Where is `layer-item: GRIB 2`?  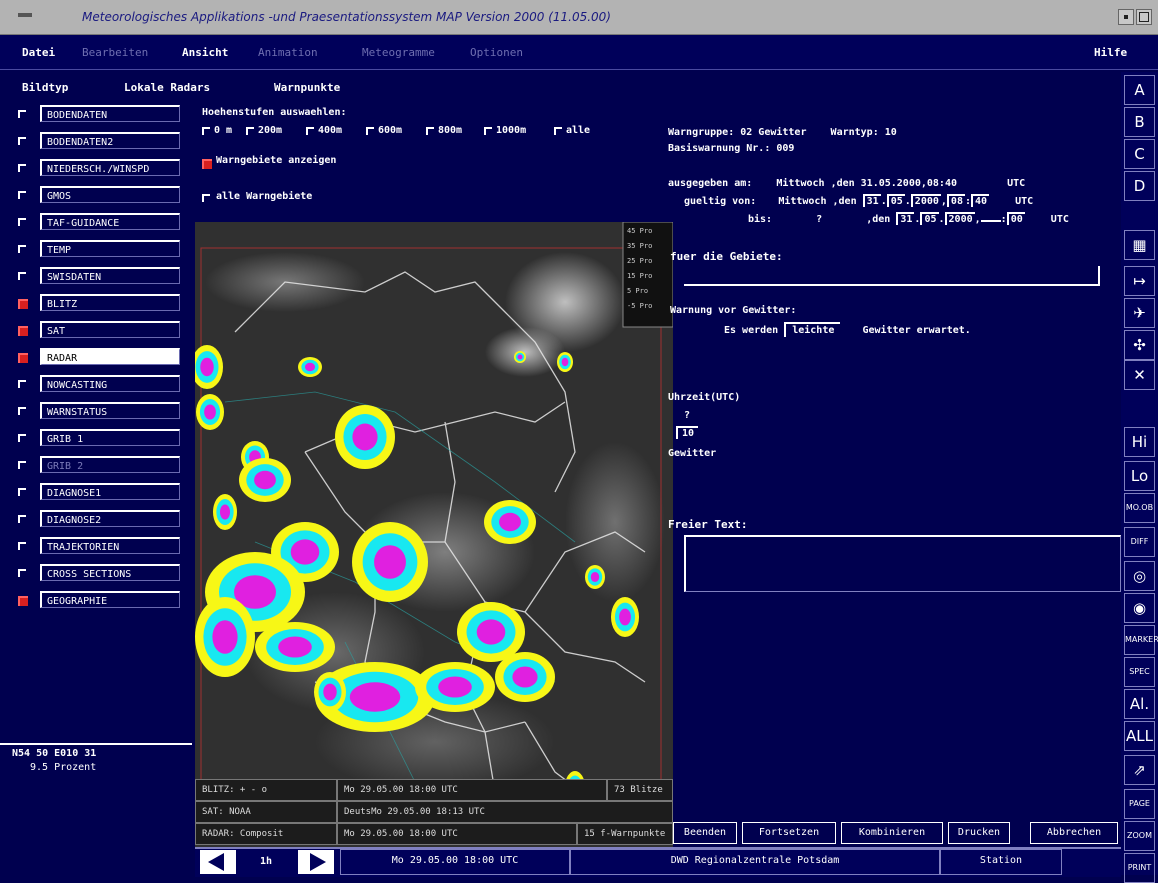 layer-item: GRIB 2 is located at coordinates (103, 466).